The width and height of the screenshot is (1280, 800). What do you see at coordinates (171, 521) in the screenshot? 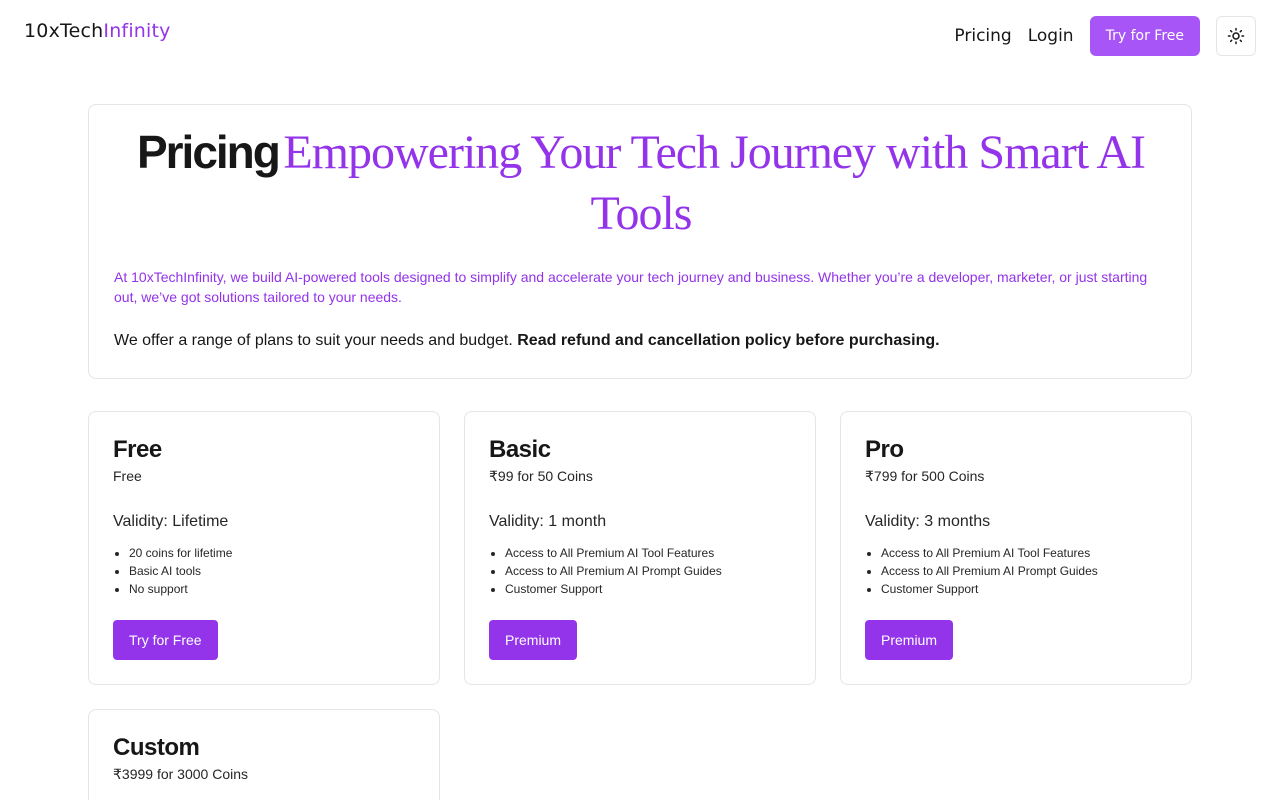
I see `plan-validity: Validity: Lifetime` at bounding box center [171, 521].